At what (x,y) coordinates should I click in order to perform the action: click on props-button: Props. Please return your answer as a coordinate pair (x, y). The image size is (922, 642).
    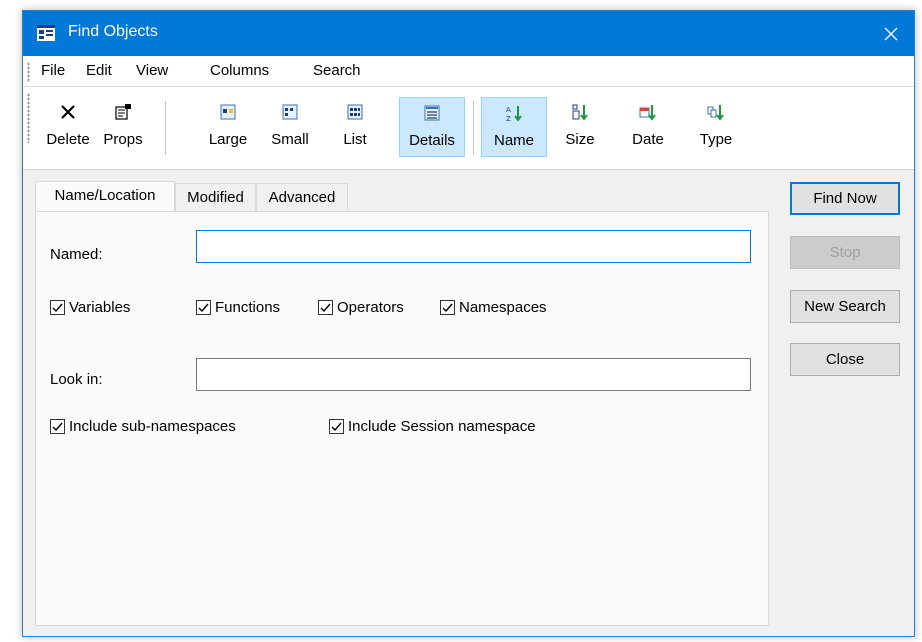
    Looking at the image, I should click on (123, 127).